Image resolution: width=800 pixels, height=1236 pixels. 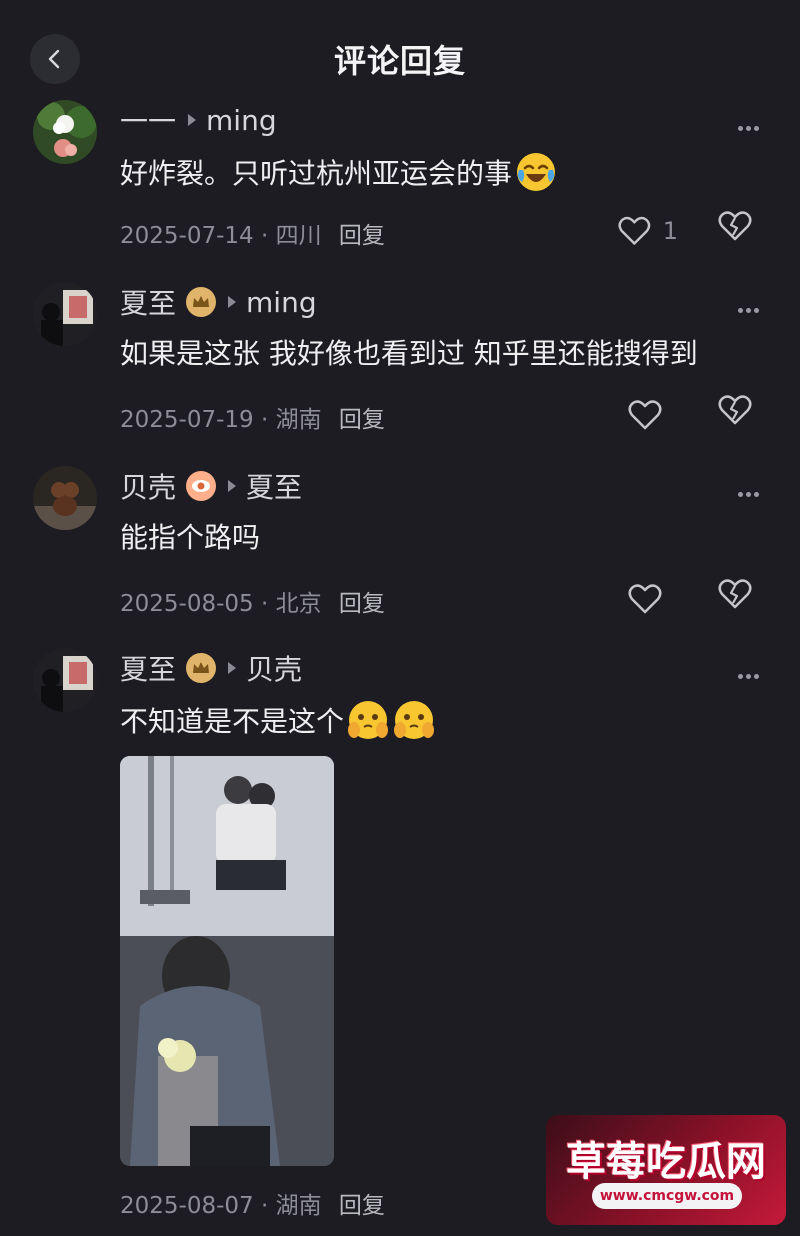 What do you see at coordinates (399, 61) in the screenshot?
I see `page-title: 评论回复` at bounding box center [399, 61].